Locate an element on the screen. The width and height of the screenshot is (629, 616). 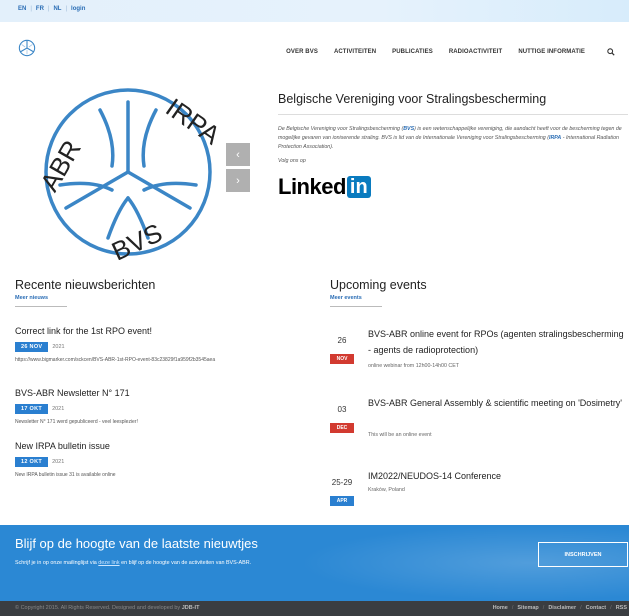
news-heading: Recente nieuwsberichten is located at coordinates (85, 285).